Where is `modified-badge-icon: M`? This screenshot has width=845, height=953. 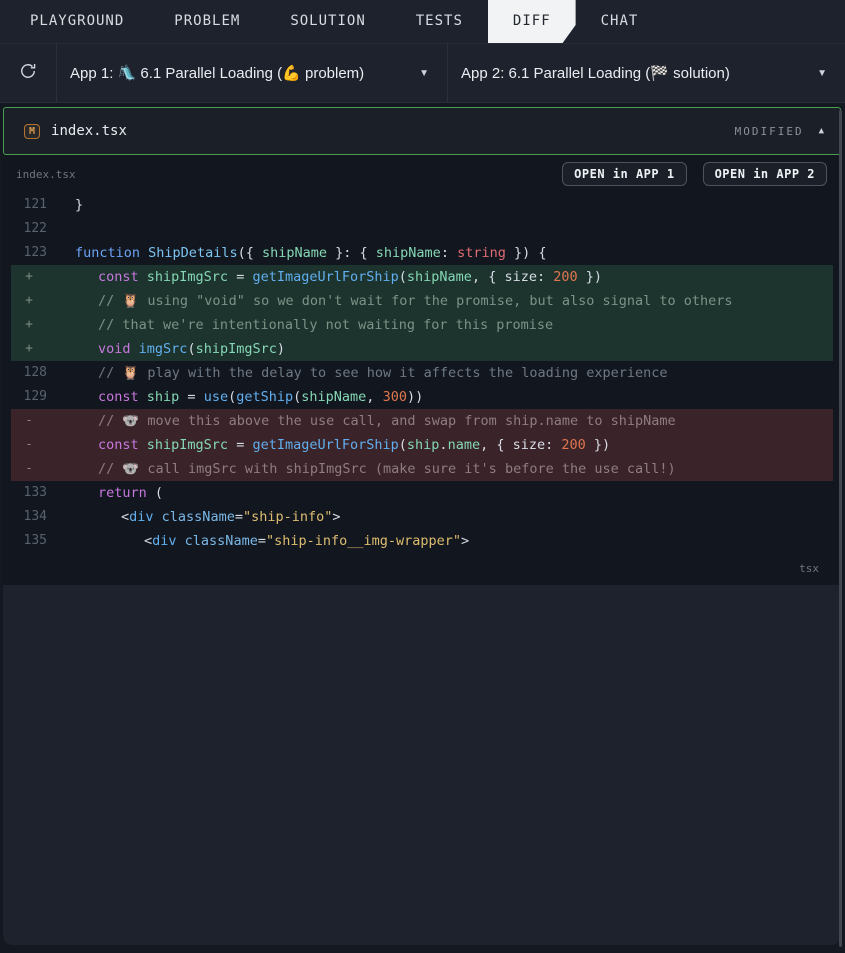
modified-badge-icon: M is located at coordinates (32, 131).